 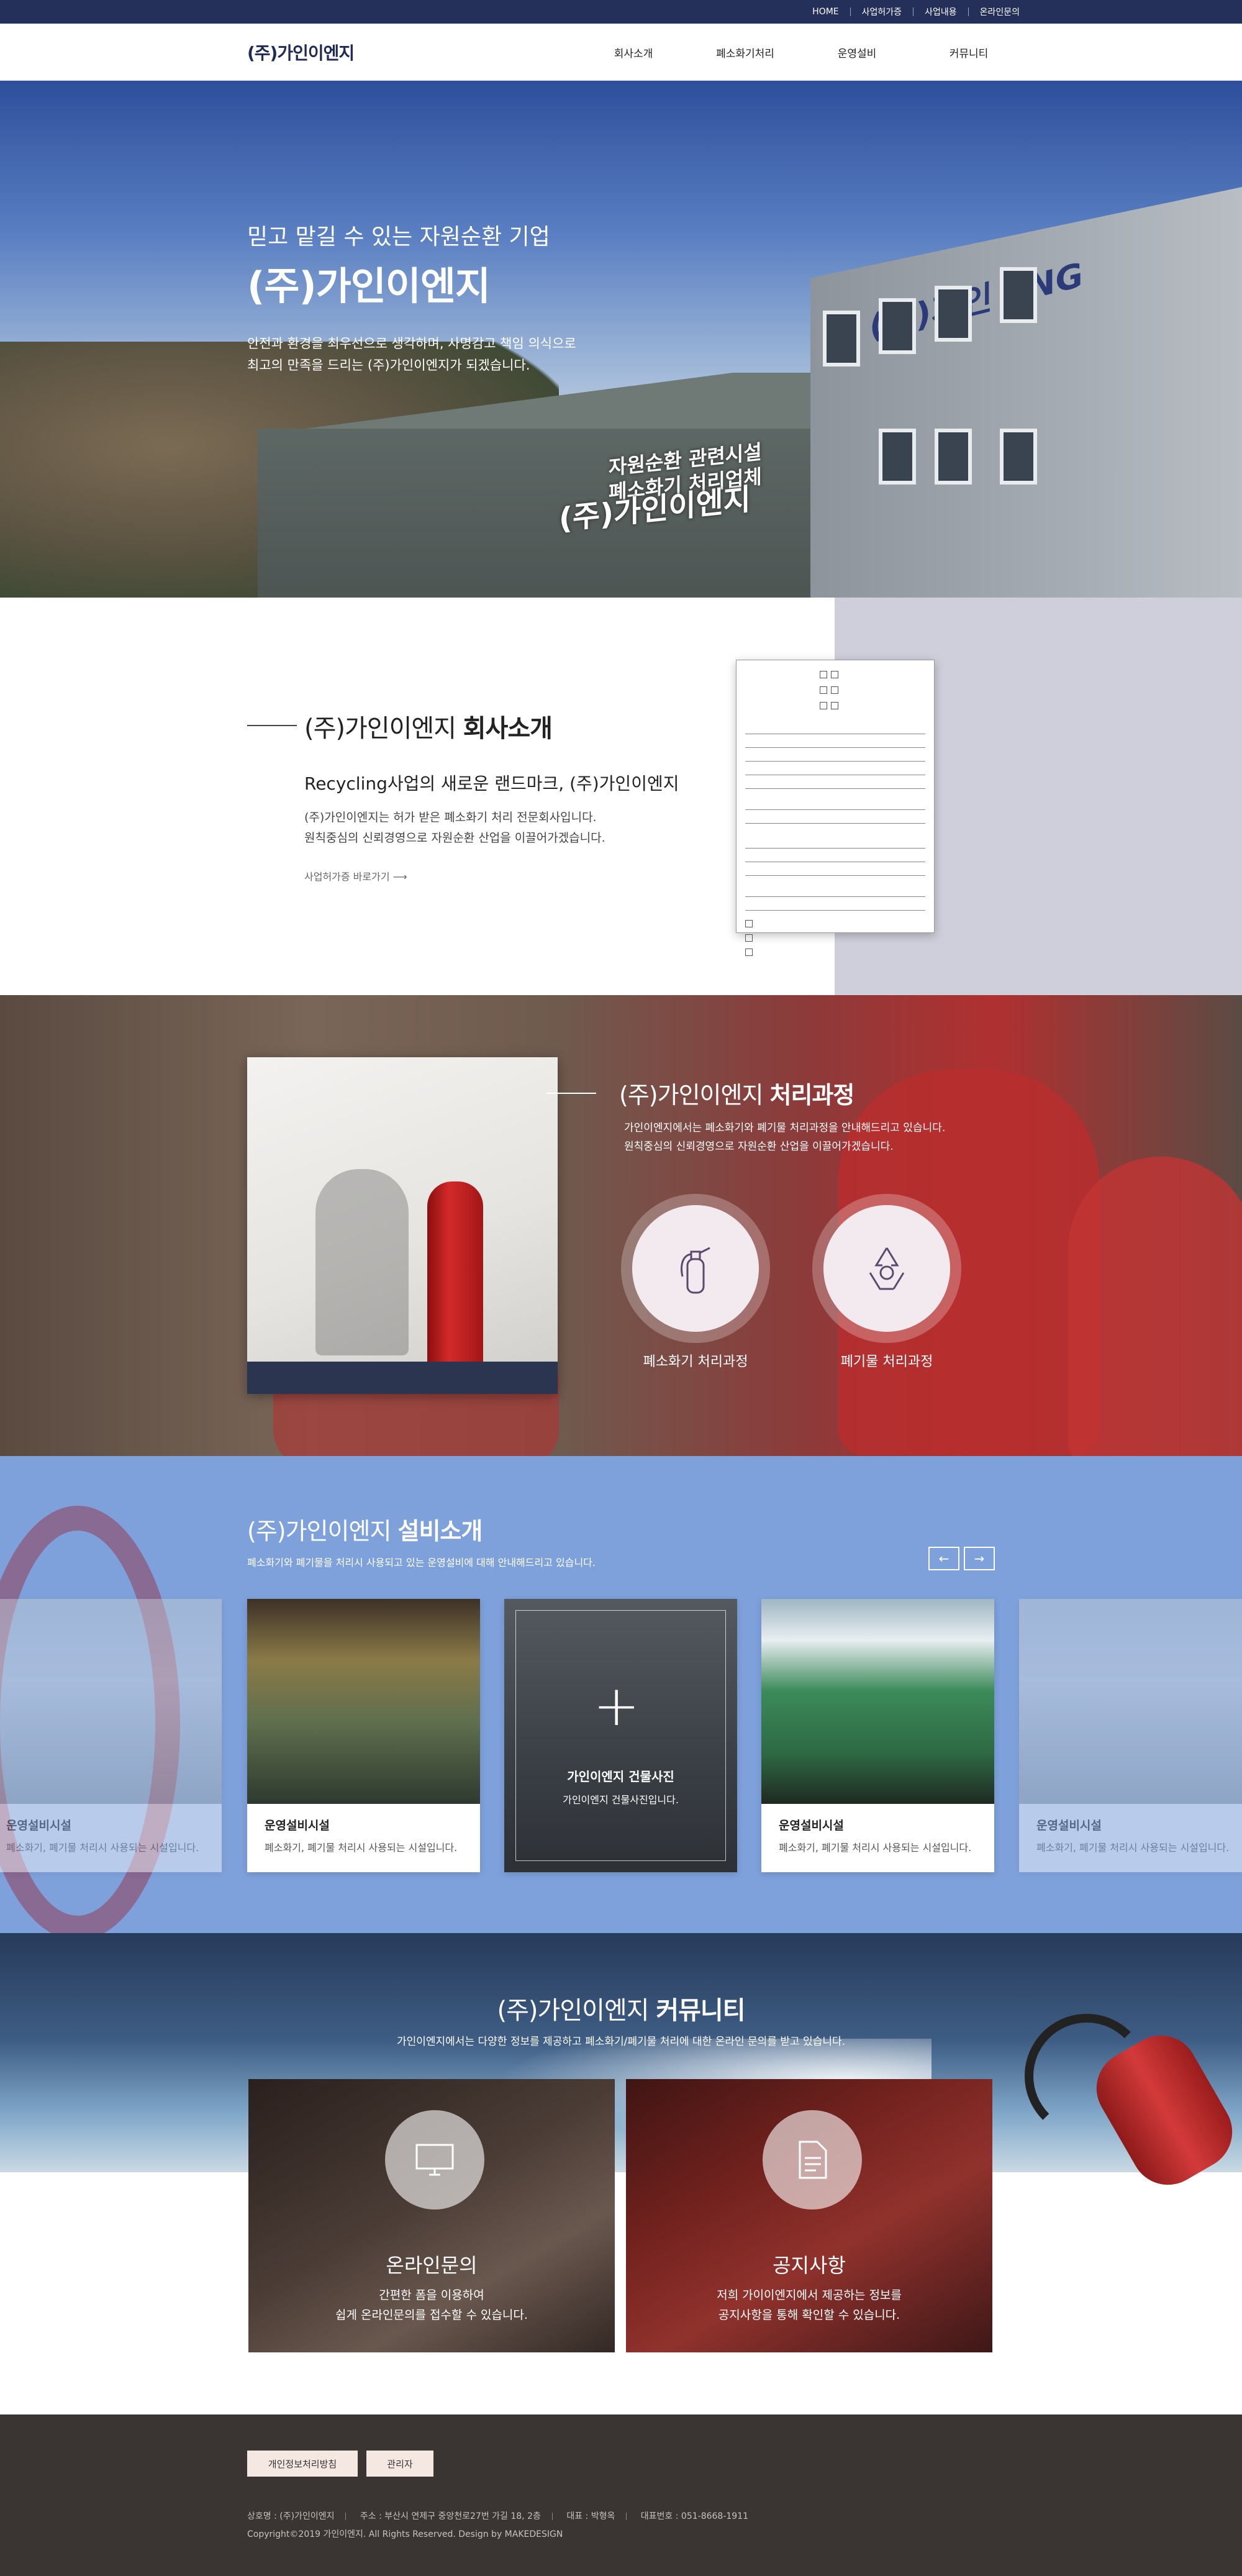 I want to click on nav-item-company: 회사소개, so click(x=633, y=52).